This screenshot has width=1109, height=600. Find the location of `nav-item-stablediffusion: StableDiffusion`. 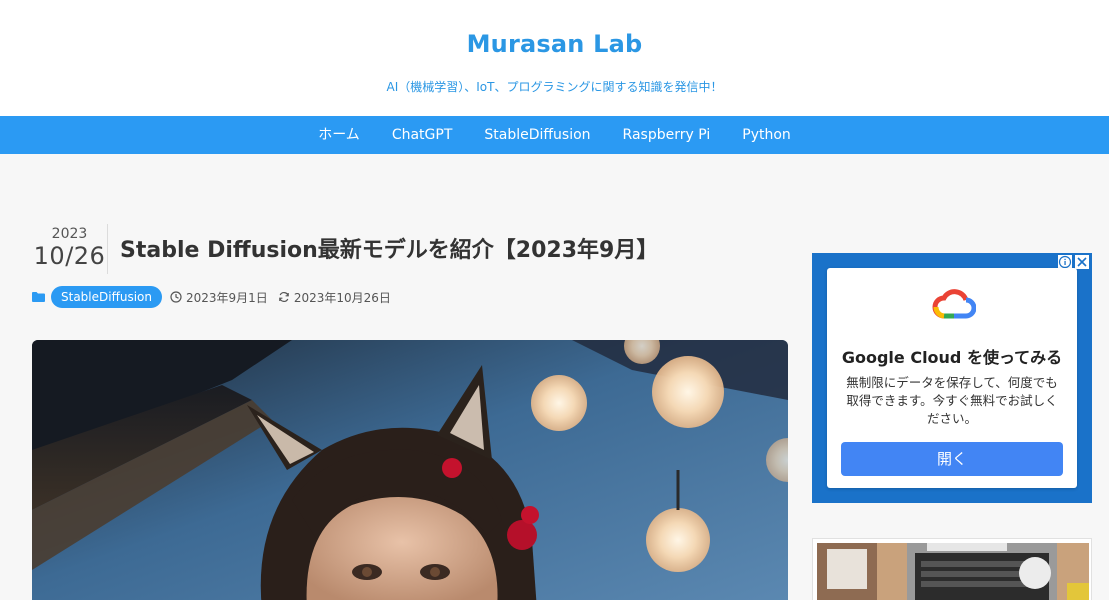

nav-item-stablediffusion: StableDiffusion is located at coordinates (537, 135).